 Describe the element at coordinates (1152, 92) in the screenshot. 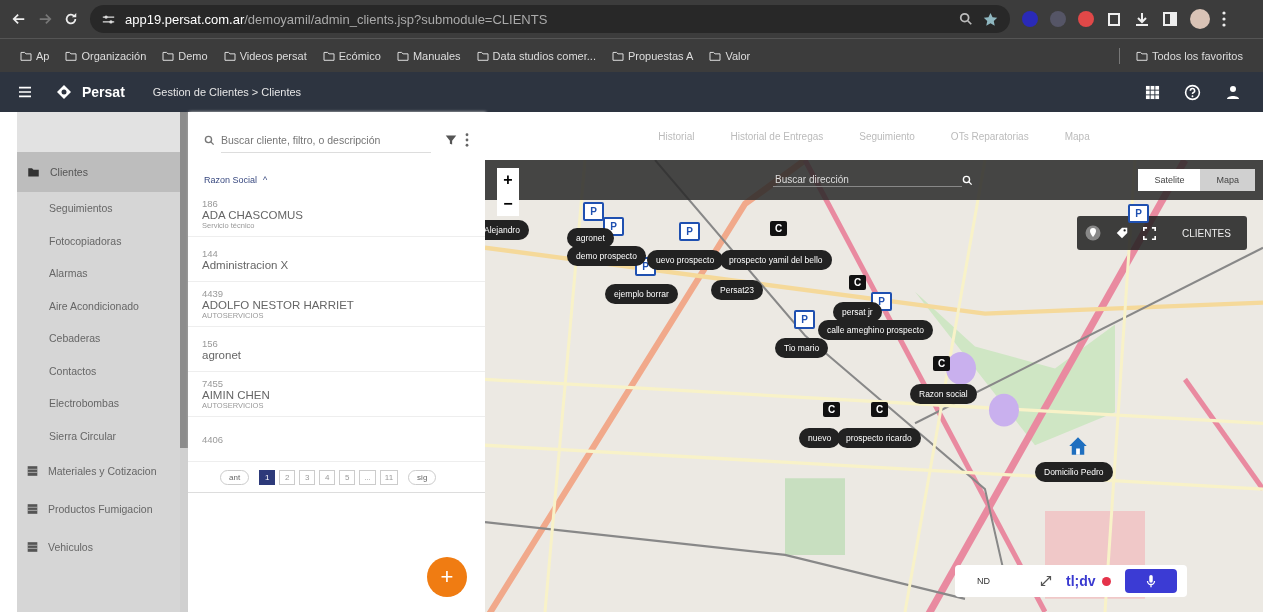

I see `grid-icon` at that location.